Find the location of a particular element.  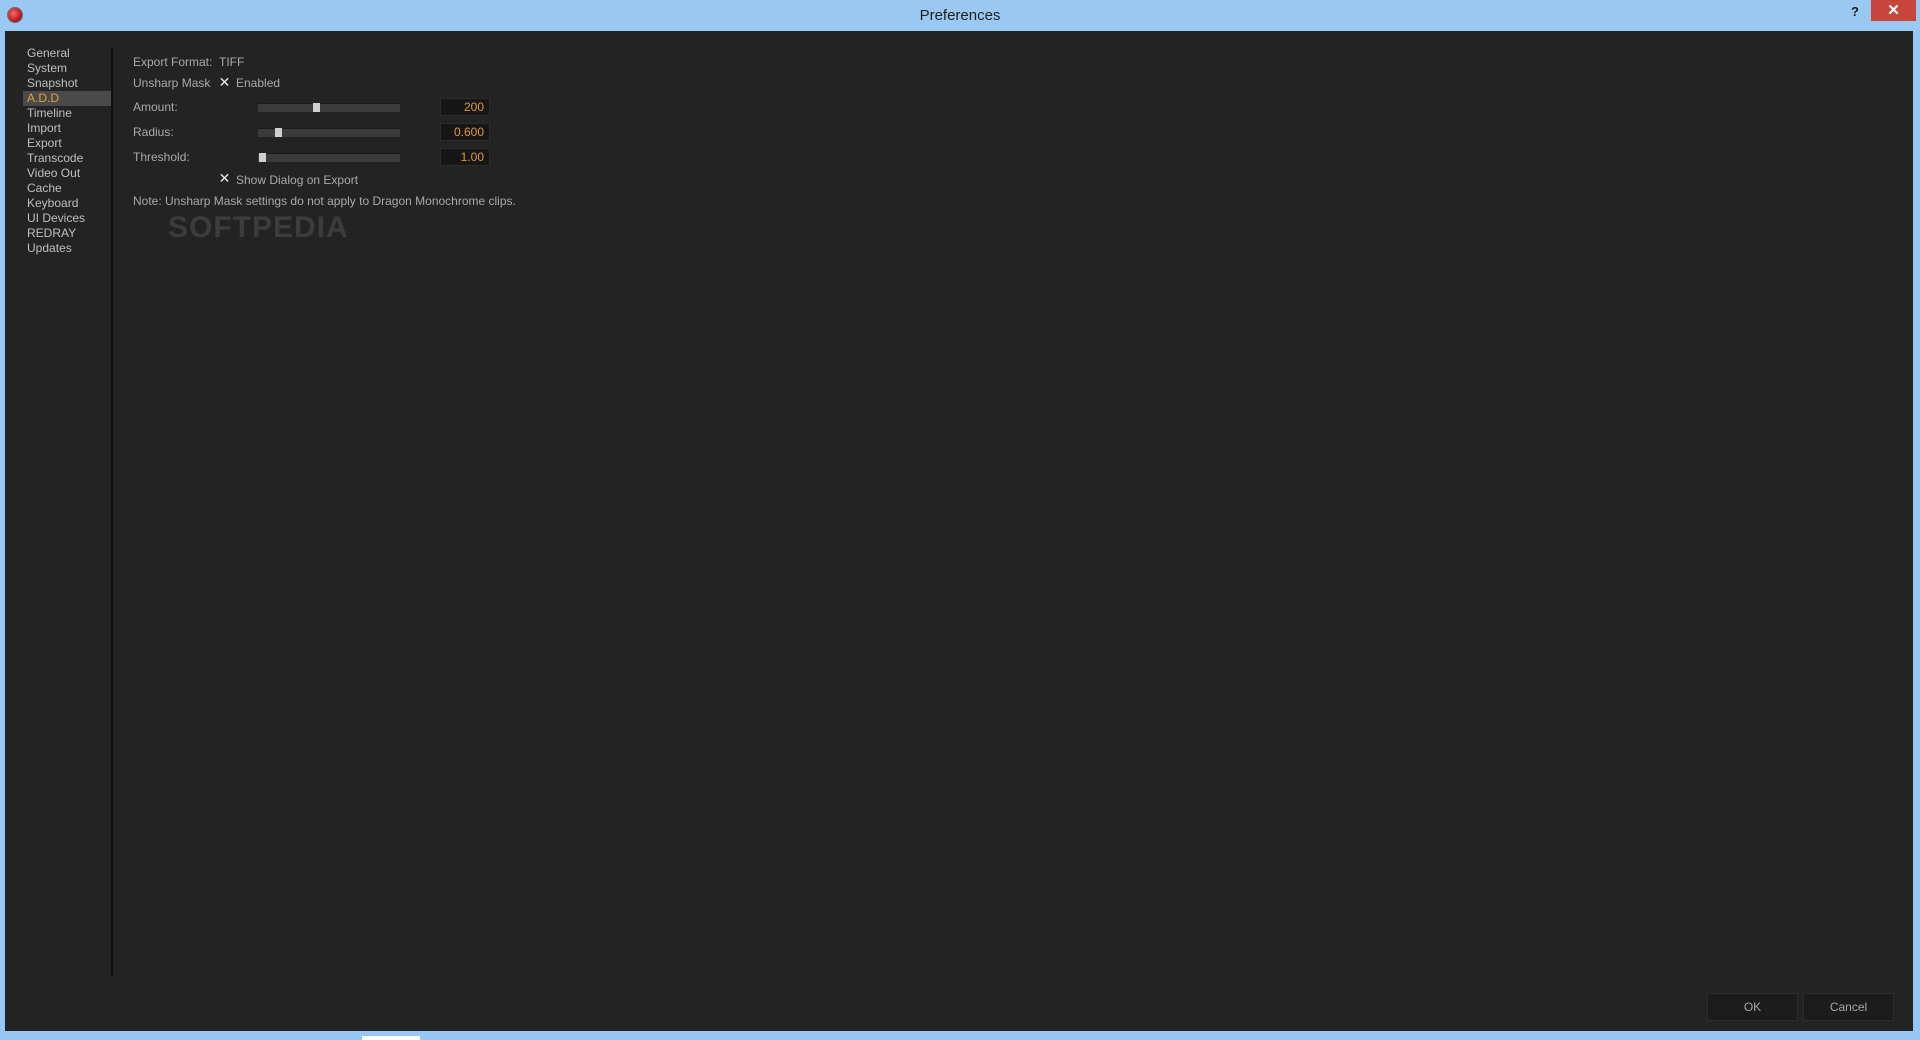

threshold-slider is located at coordinates (329, 157).